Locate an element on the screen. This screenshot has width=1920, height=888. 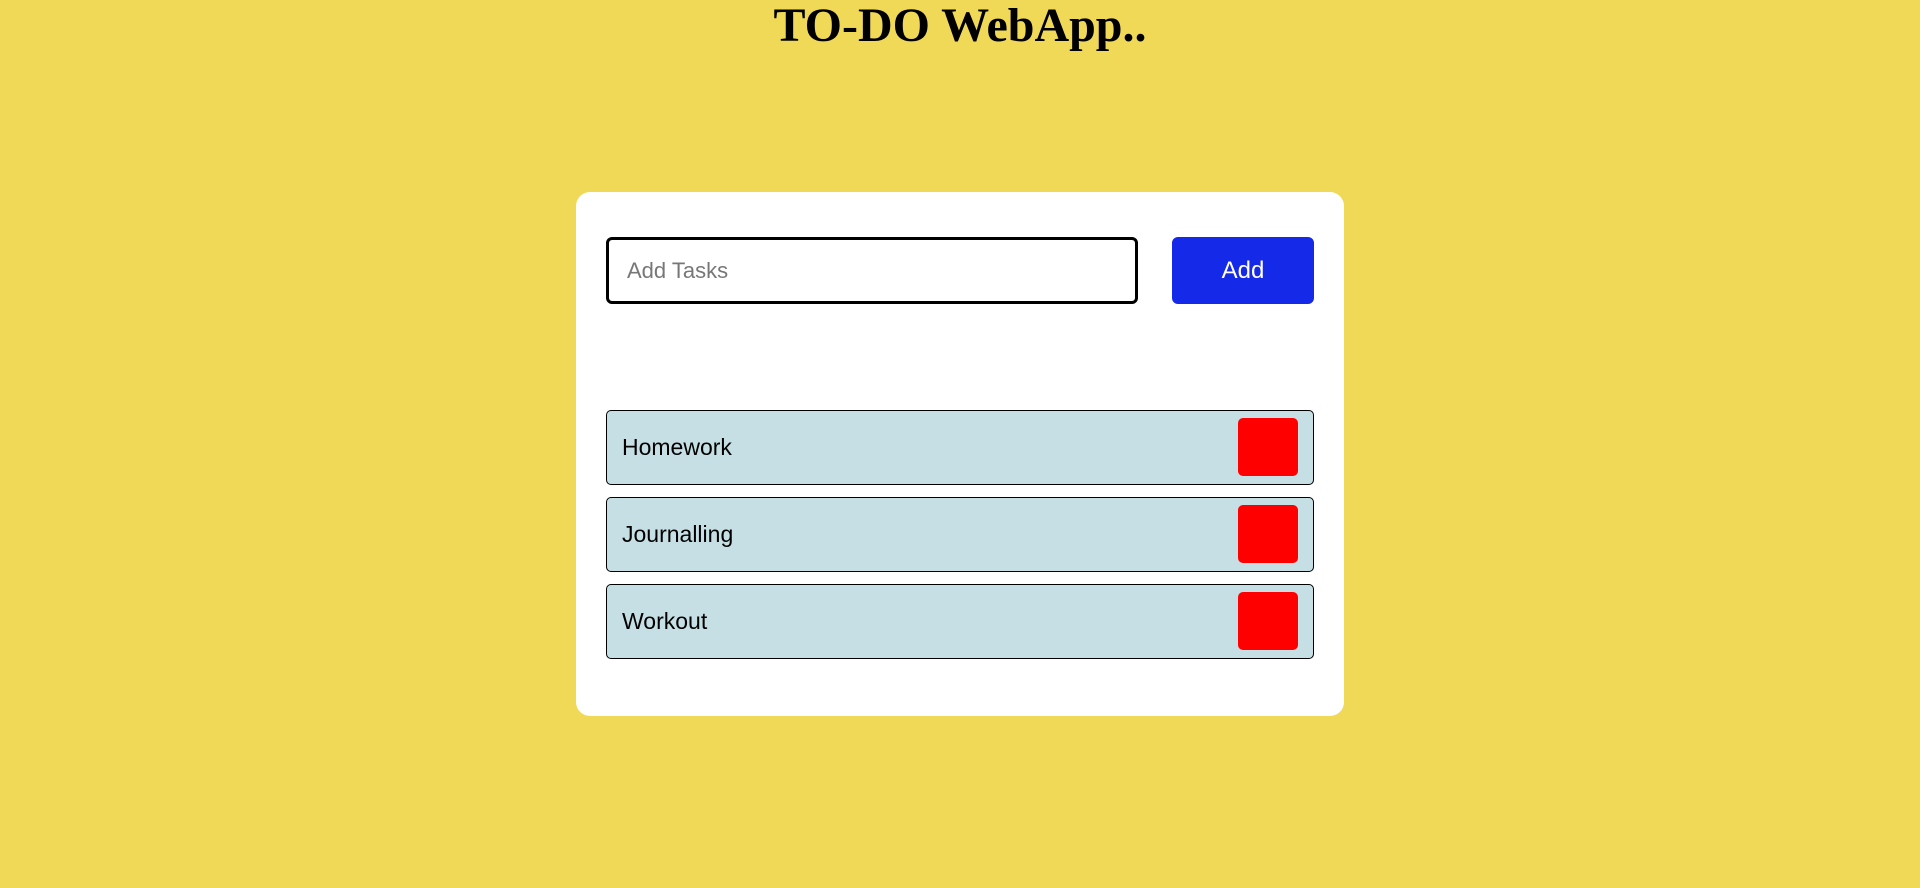
task-label: Workout is located at coordinates (665, 621).